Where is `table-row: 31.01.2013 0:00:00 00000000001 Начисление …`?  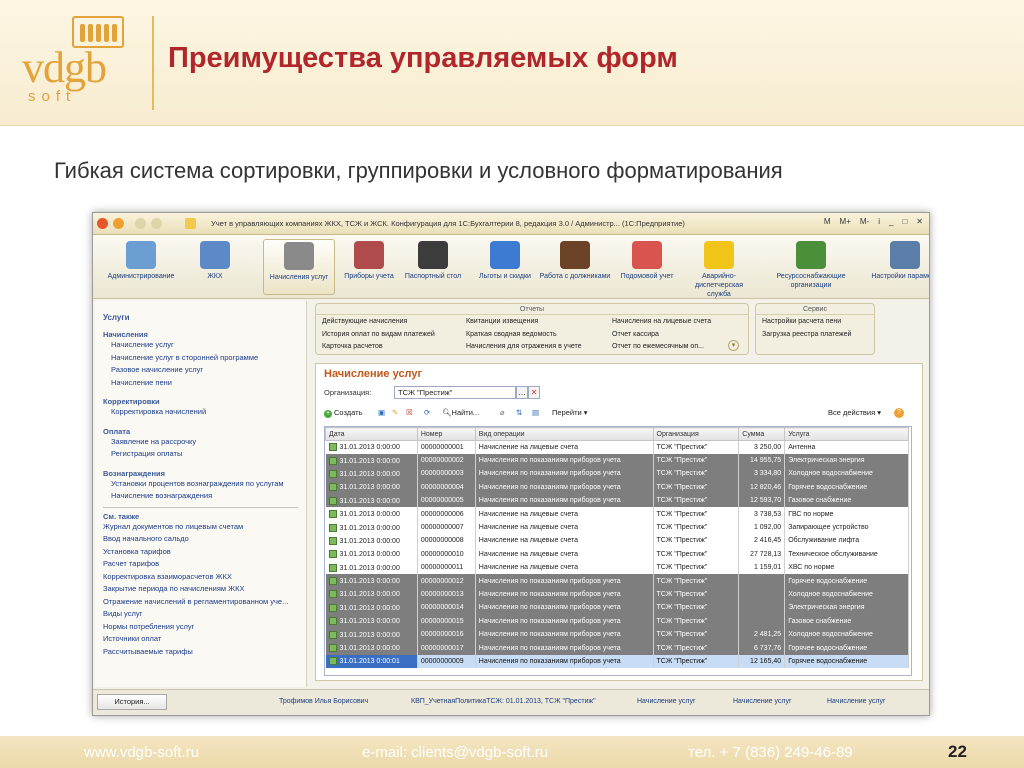
table-row: 31.01.2013 0:00:00 00000000001 Начисление … is located at coordinates (617, 447).